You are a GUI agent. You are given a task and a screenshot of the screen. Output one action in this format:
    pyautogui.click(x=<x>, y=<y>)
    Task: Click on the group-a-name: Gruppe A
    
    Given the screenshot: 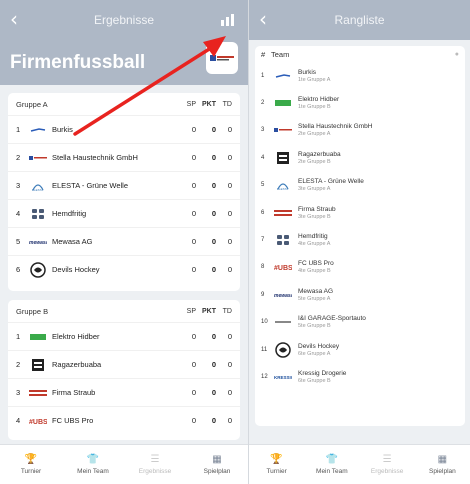 What is the action you would take?
    pyautogui.click(x=32, y=104)
    